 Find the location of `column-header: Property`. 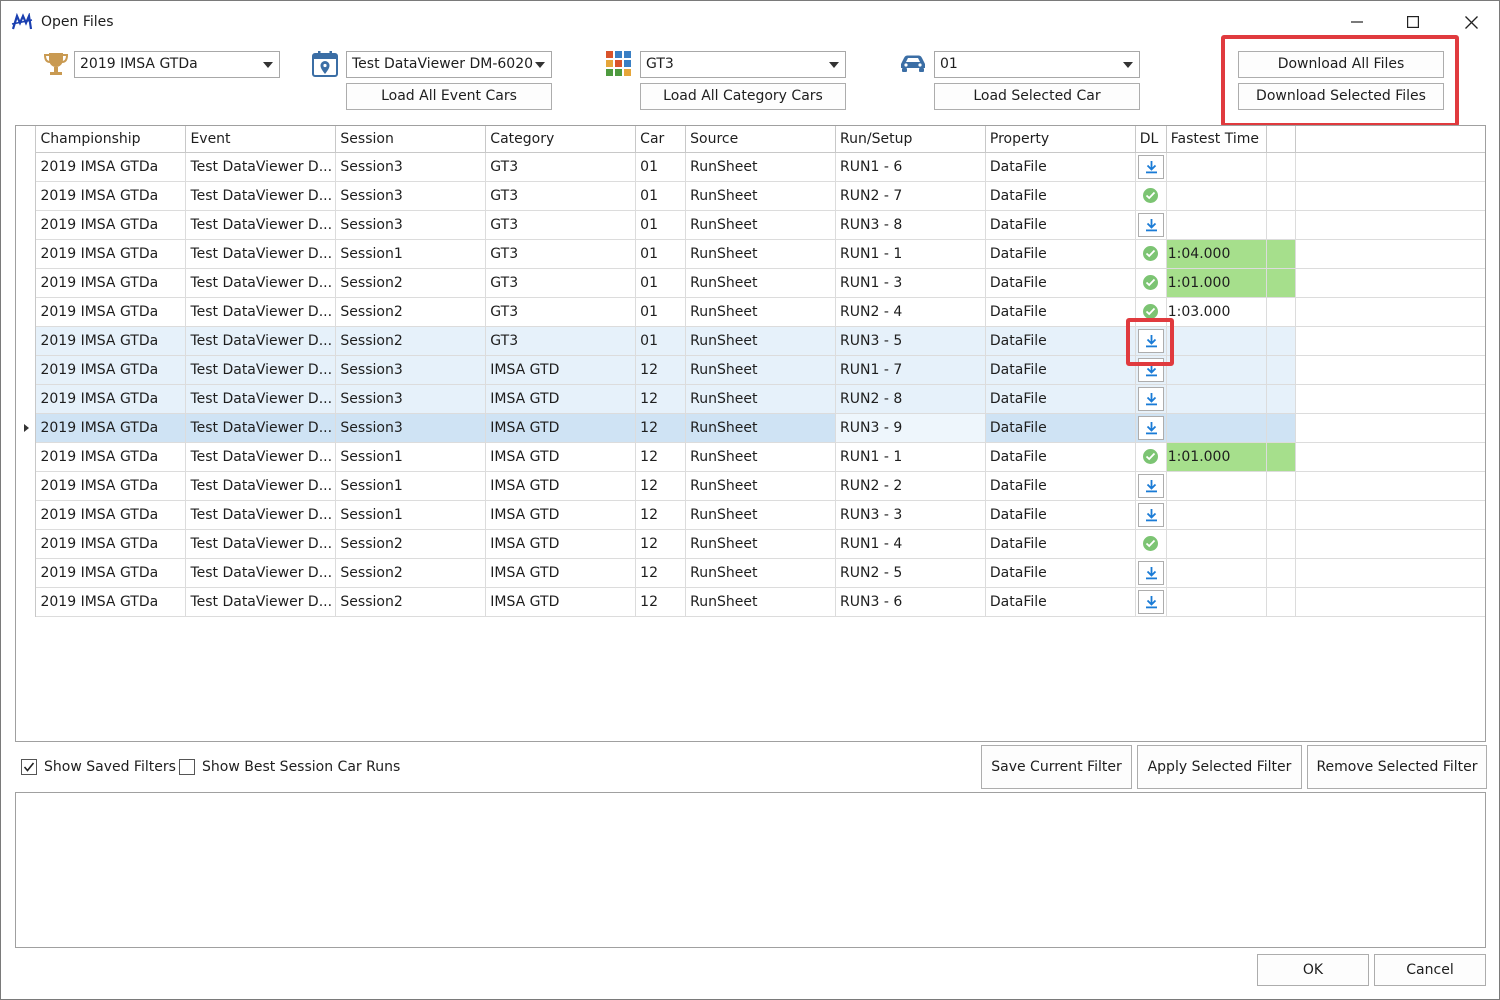

column-header: Property is located at coordinates (1060, 139).